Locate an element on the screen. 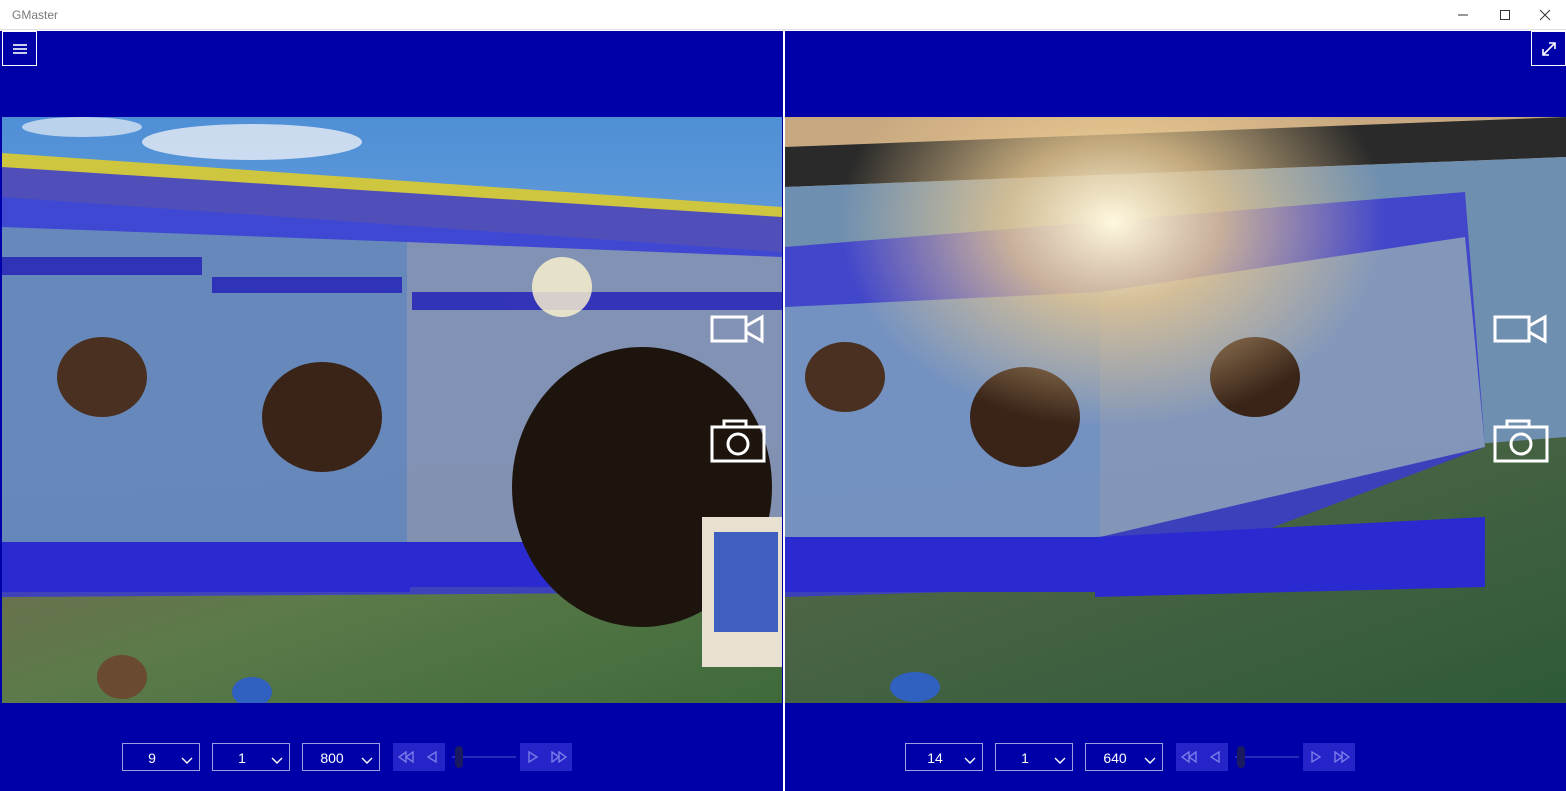 Image resolution: width=1566 pixels, height=791 pixels. maximize-icon is located at coordinates (1505, 15).